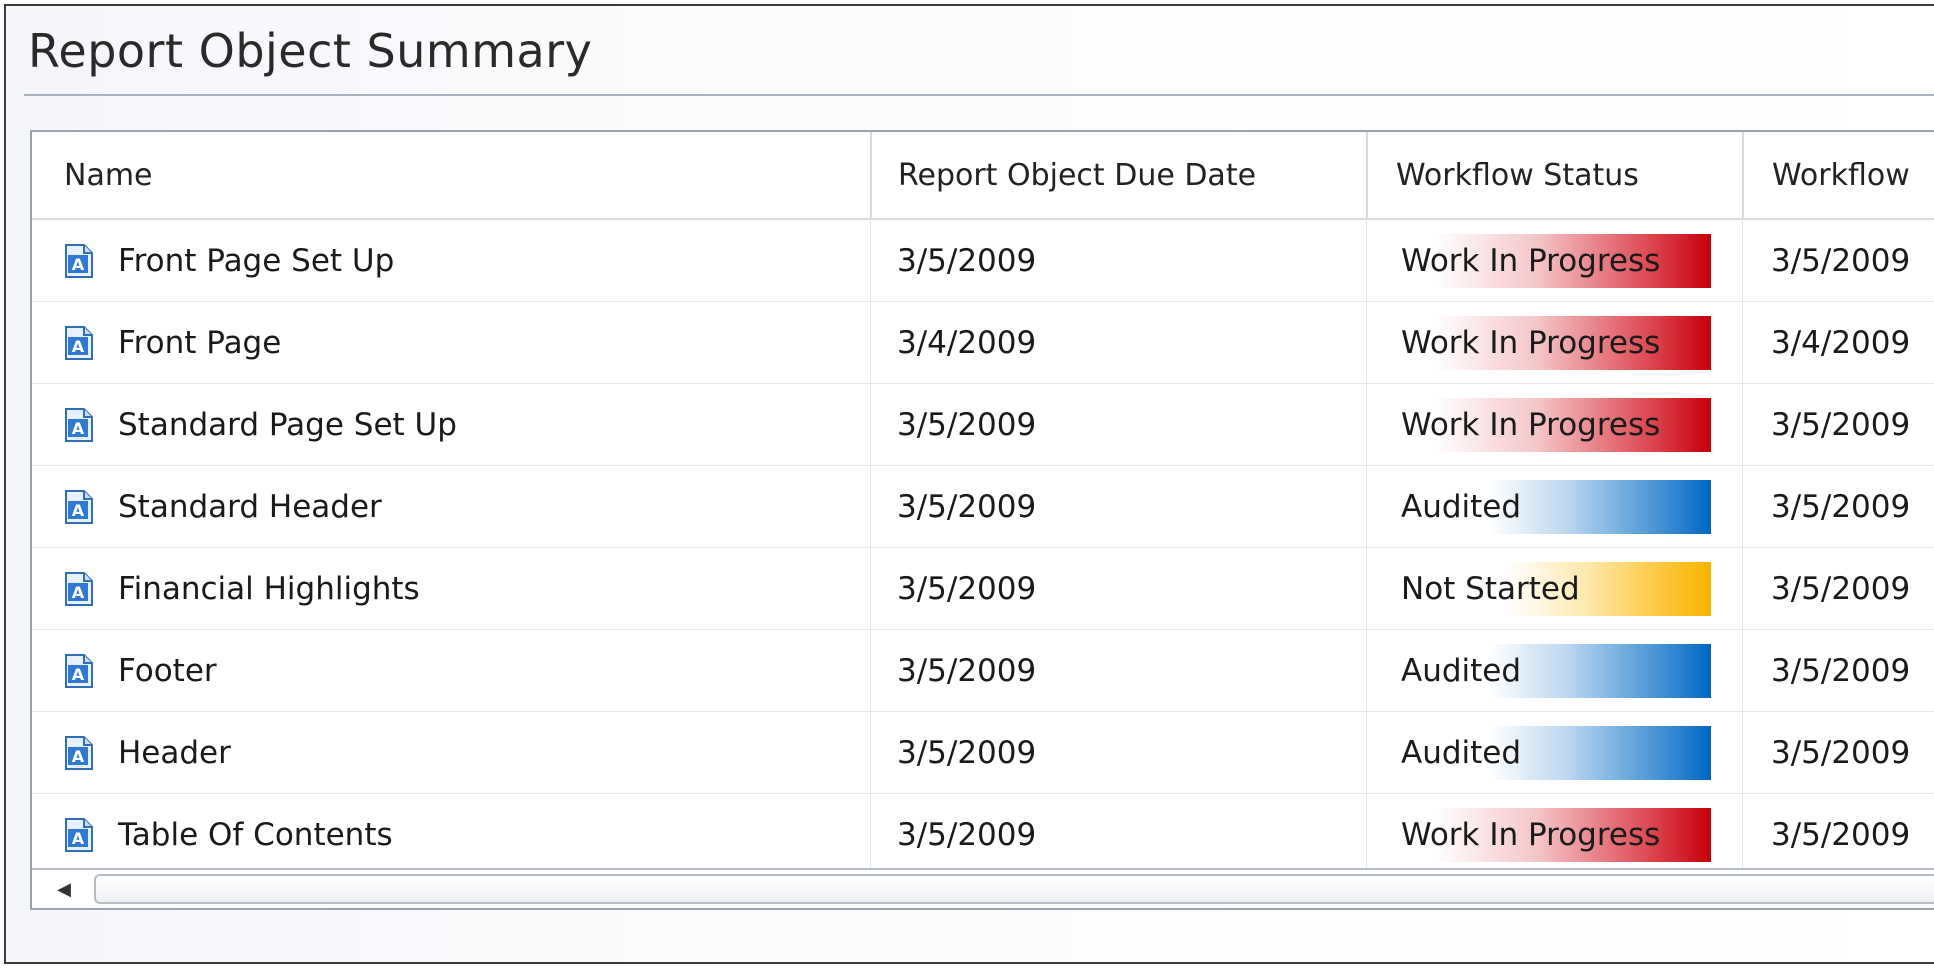  What do you see at coordinates (451, 506) in the screenshot?
I see `row-name-cell: A Standard Header` at bounding box center [451, 506].